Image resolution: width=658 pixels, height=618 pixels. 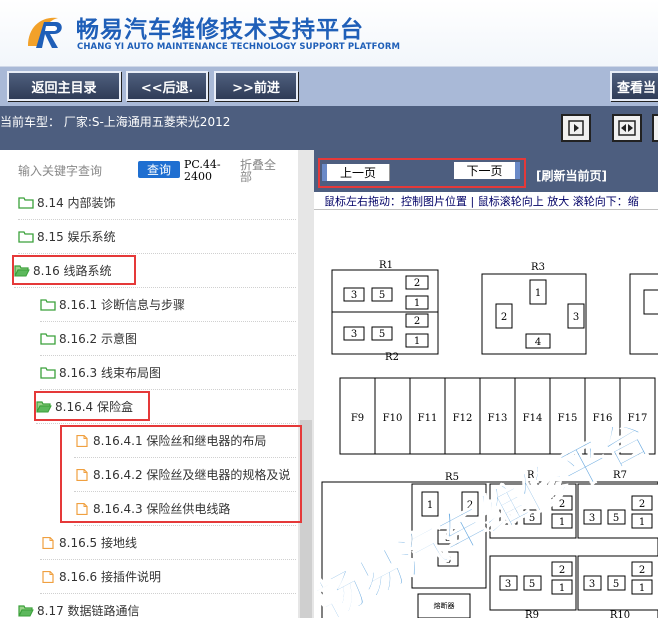 What do you see at coordinates (64, 86) in the screenshot?
I see `home-button: 返回主目录` at bounding box center [64, 86].